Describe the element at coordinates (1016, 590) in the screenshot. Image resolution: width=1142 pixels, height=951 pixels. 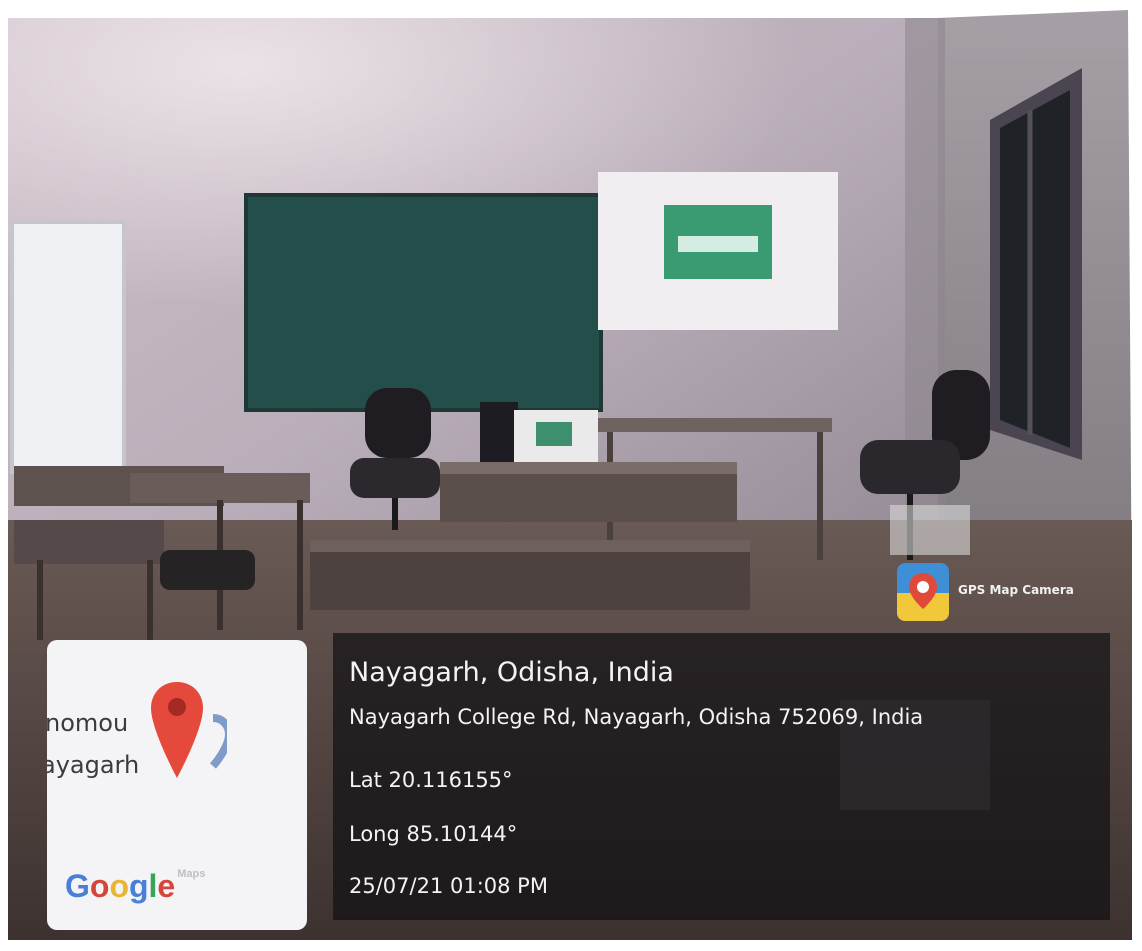
I see `app-name-label: GPS Map Camera` at that location.